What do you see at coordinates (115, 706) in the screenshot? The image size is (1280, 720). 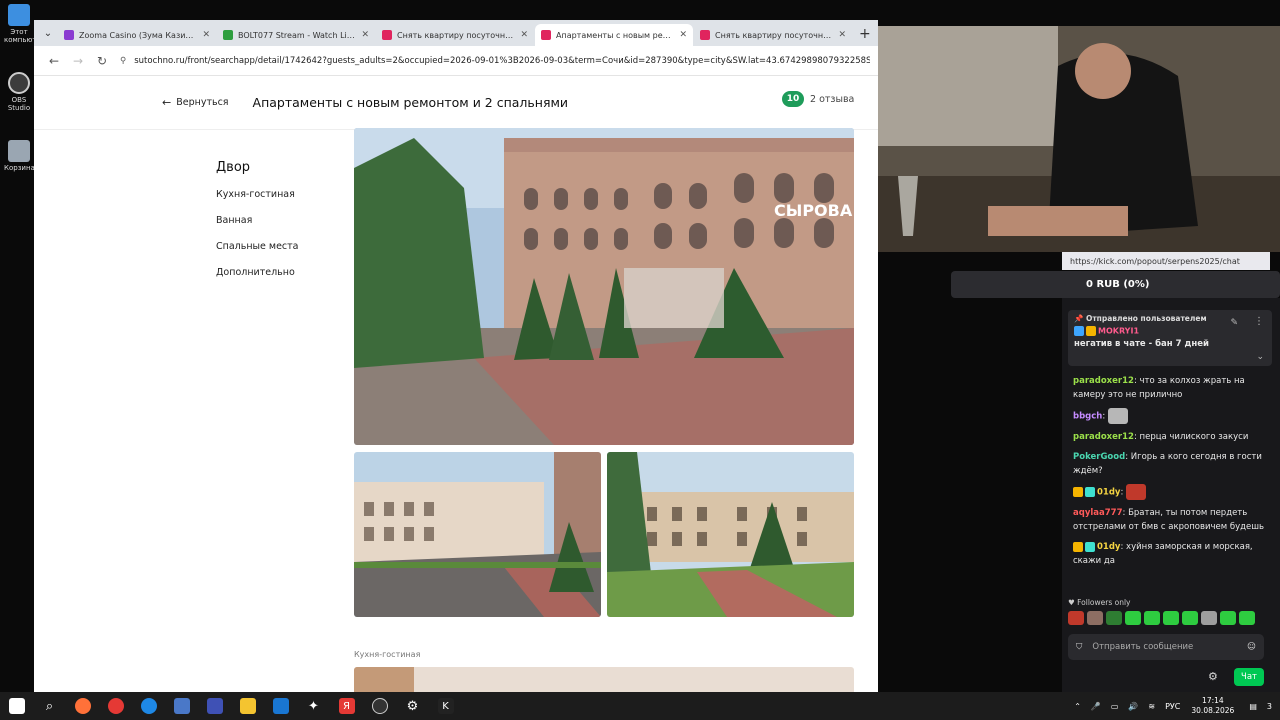 I see `chrome-icon` at bounding box center [115, 706].